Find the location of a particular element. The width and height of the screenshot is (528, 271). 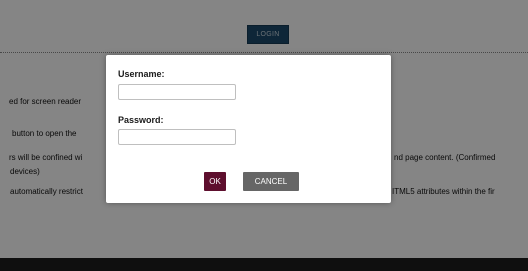

cancel-button: CANCEL is located at coordinates (271, 181).